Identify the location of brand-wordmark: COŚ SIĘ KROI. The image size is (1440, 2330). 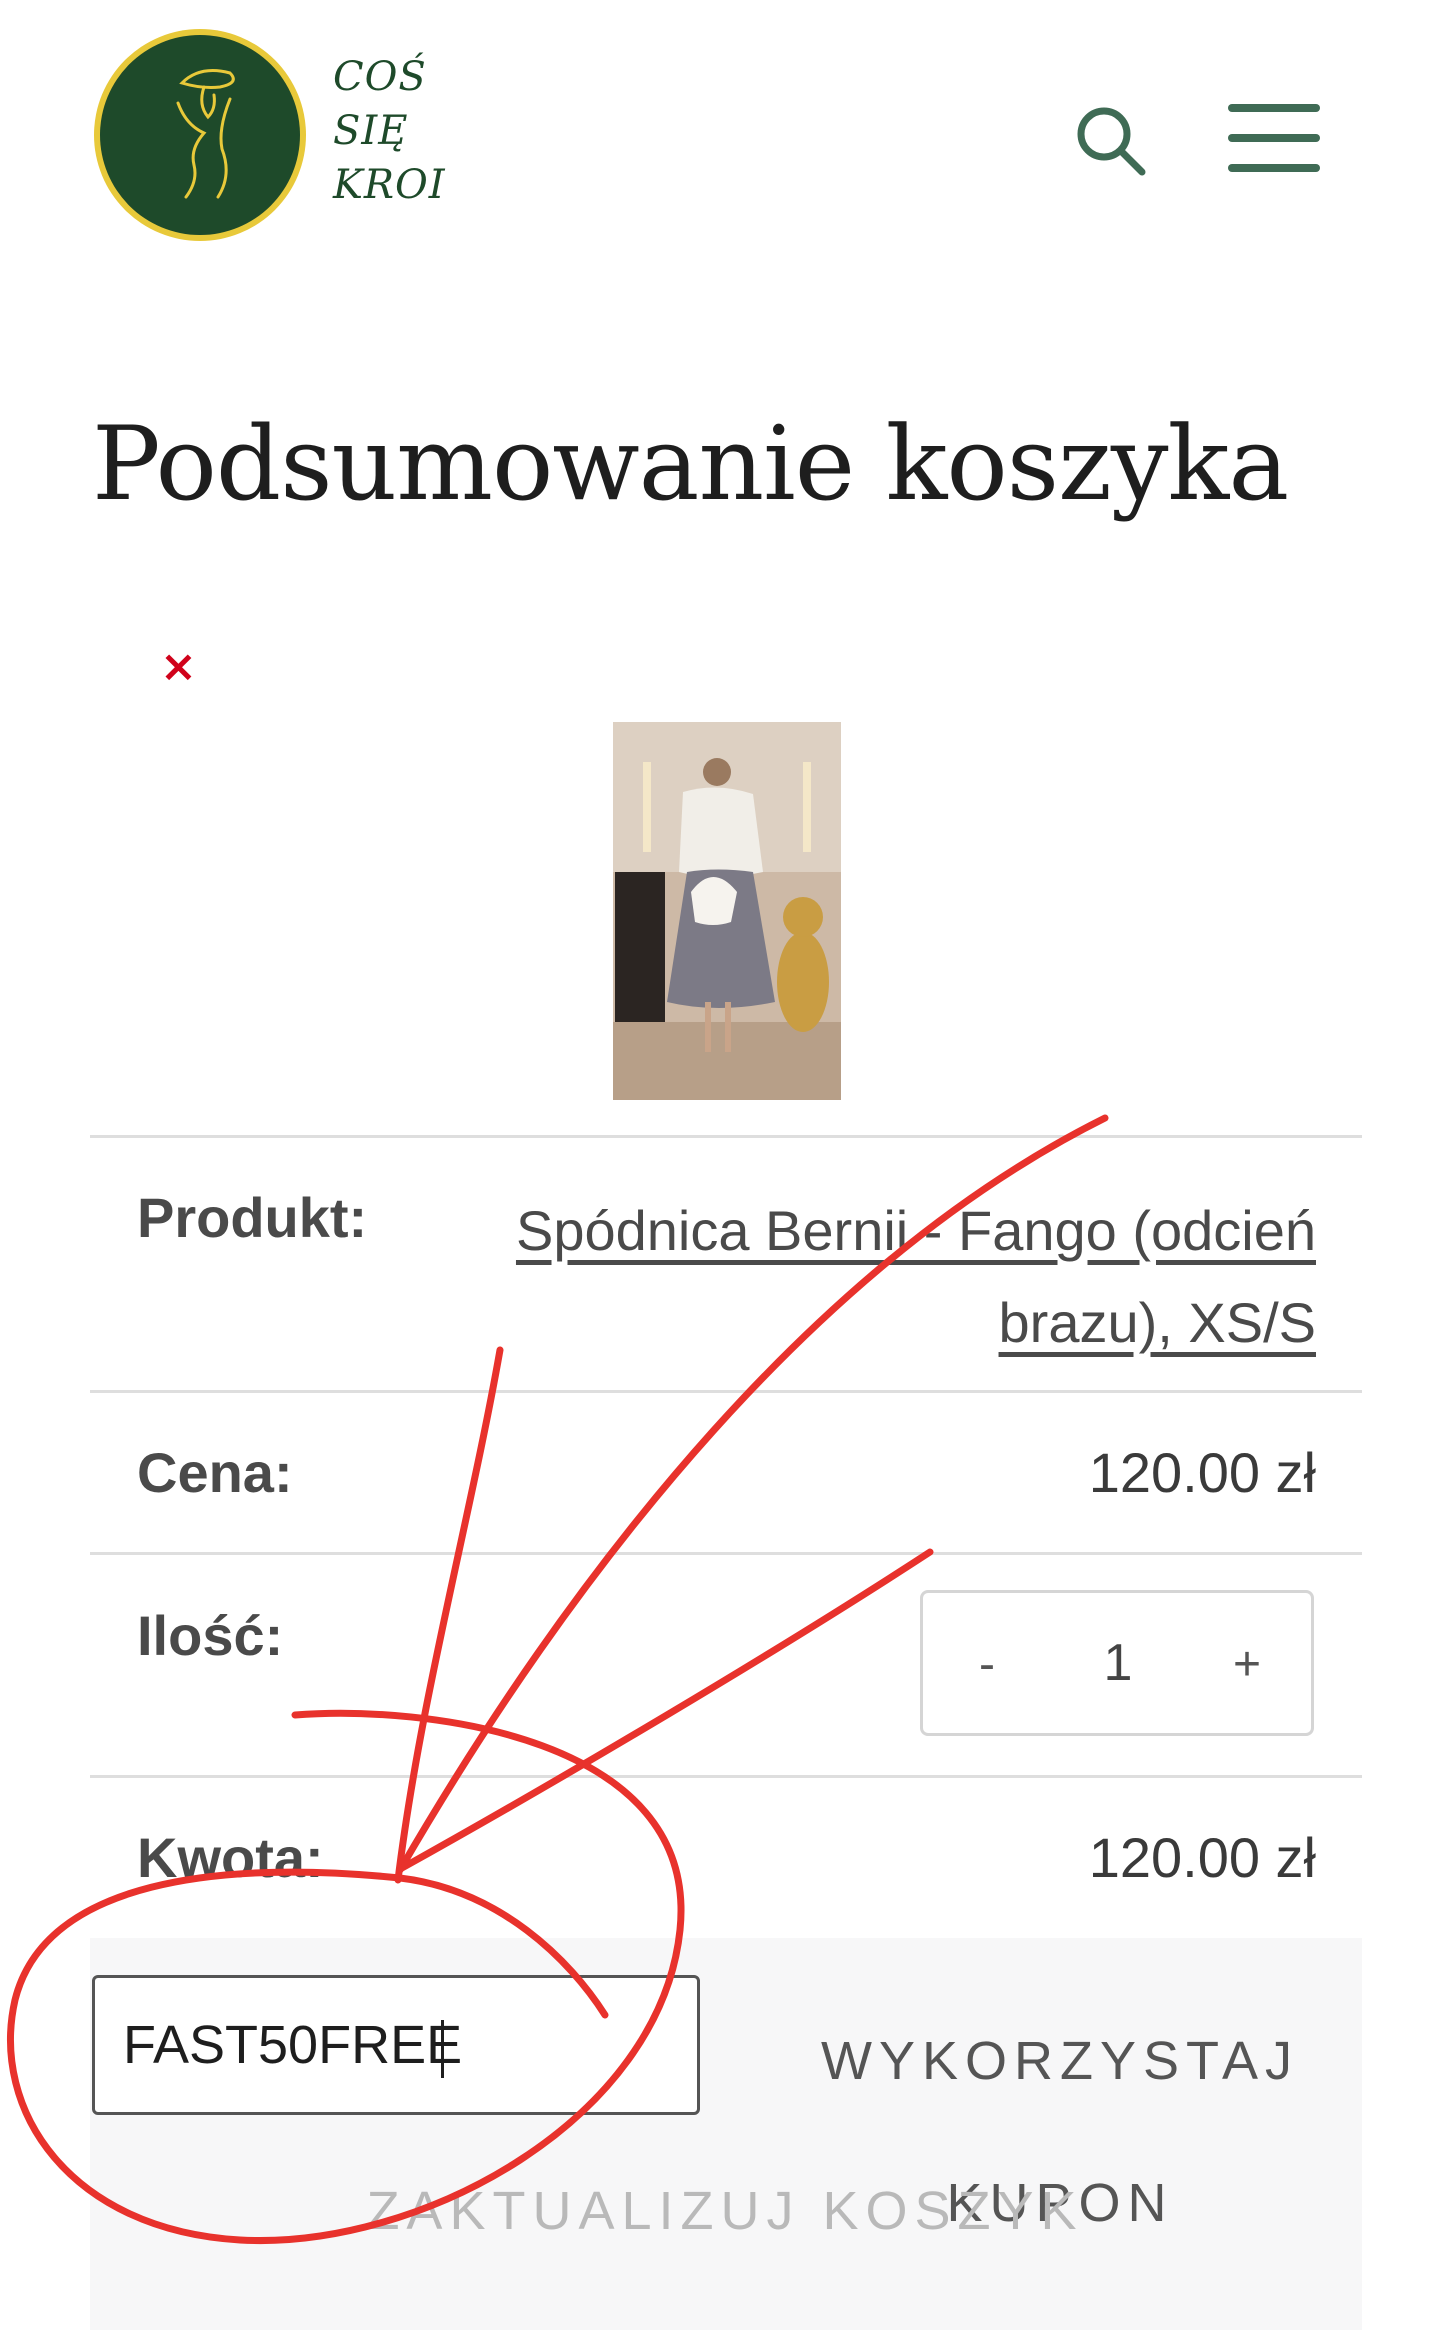
(389, 131).